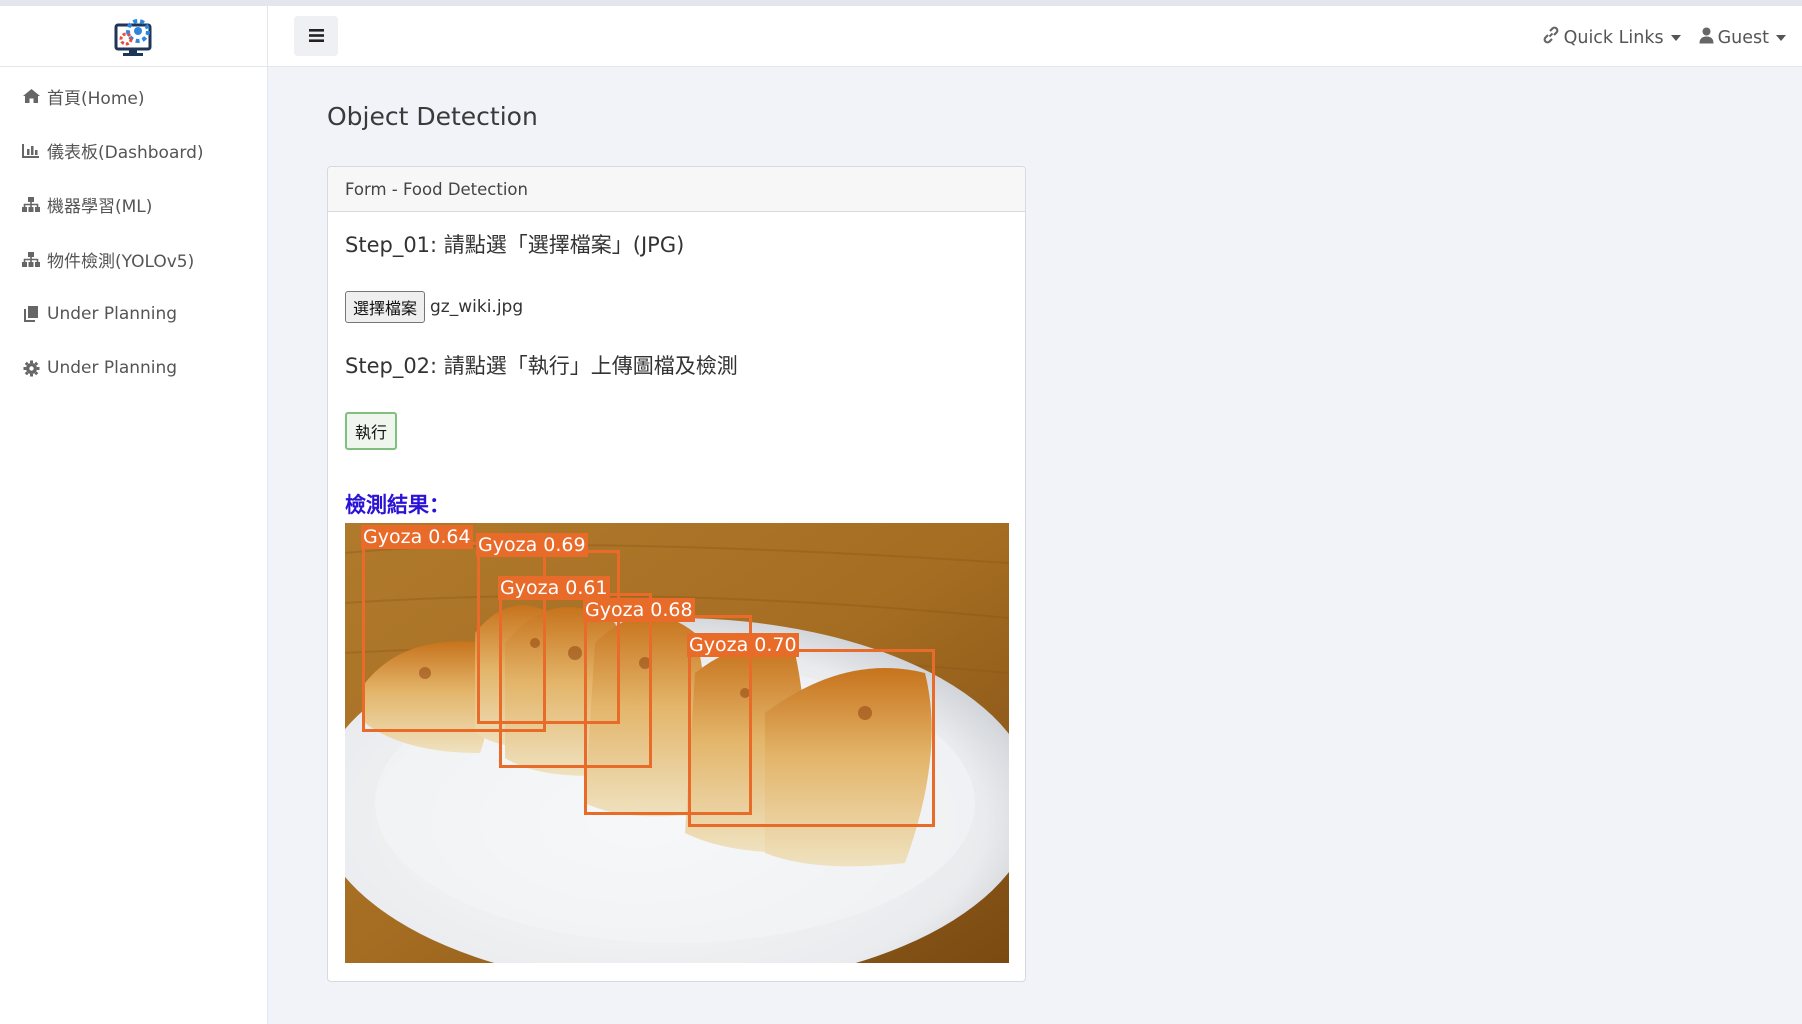 Image resolution: width=1802 pixels, height=1024 pixels. Describe the element at coordinates (417, 537) in the screenshot. I see `detection-label: Gyoza 0.64` at that location.